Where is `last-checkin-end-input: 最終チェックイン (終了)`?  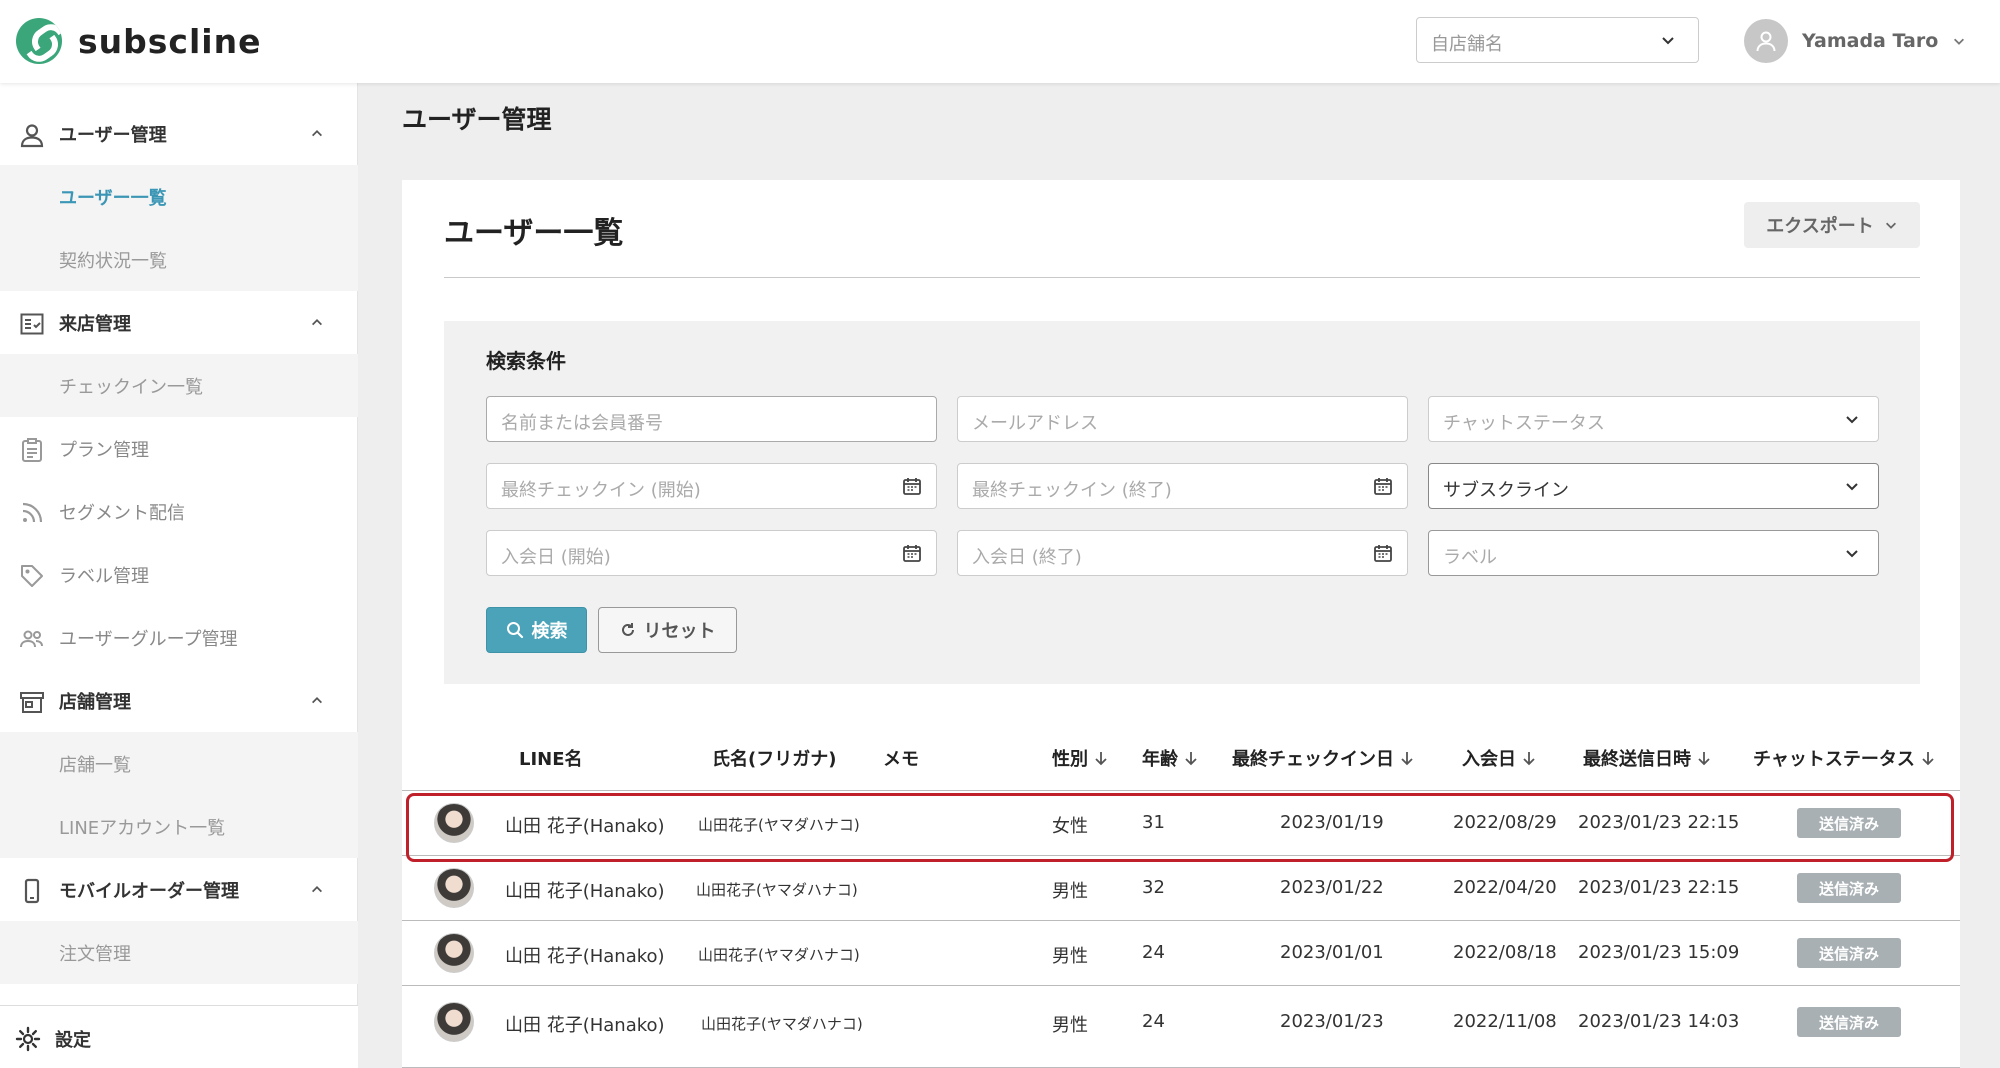 last-checkin-end-input: 最終チェックイン (終了) is located at coordinates (1182, 486).